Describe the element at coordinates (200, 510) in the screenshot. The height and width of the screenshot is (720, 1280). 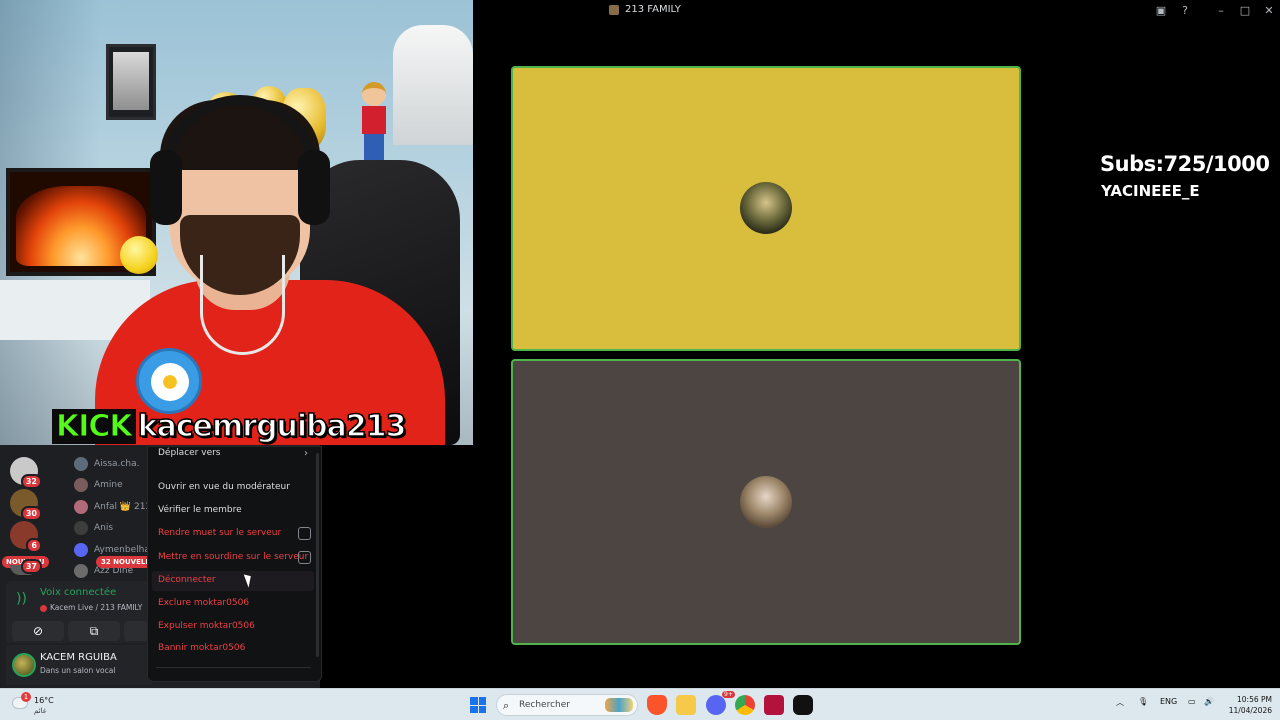
I see `menu-item-verify-member: Vérifier le membre` at that location.